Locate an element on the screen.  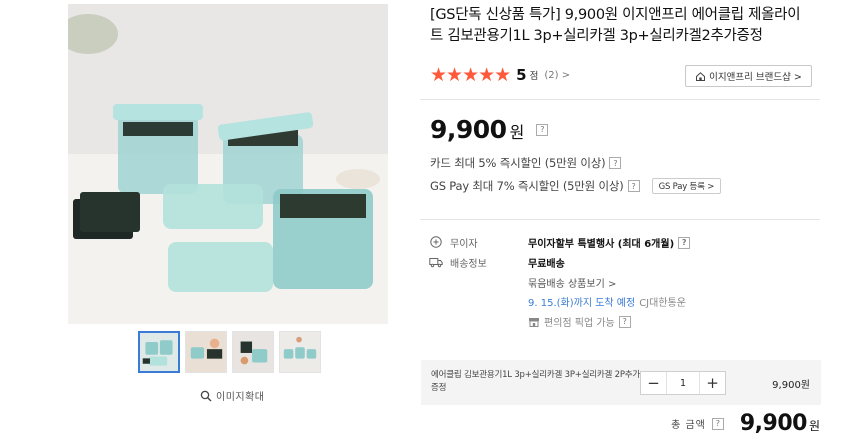
price: 9,900 원 ? is located at coordinates (489, 129).